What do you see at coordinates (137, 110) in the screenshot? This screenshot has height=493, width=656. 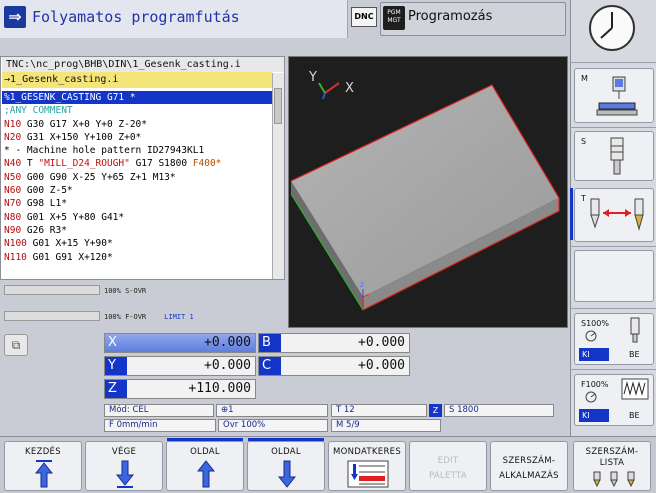 I see `nc-line: ;ANY COMMENT` at bounding box center [137, 110].